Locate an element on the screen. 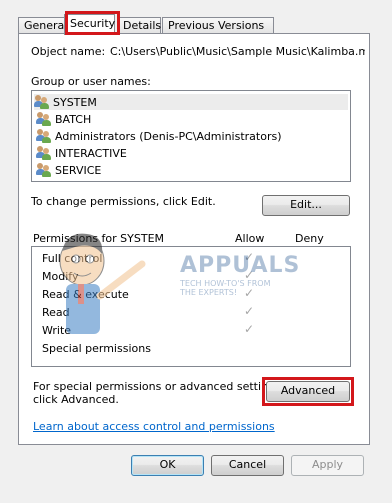  object-name-label: Object name: is located at coordinates (68, 51).